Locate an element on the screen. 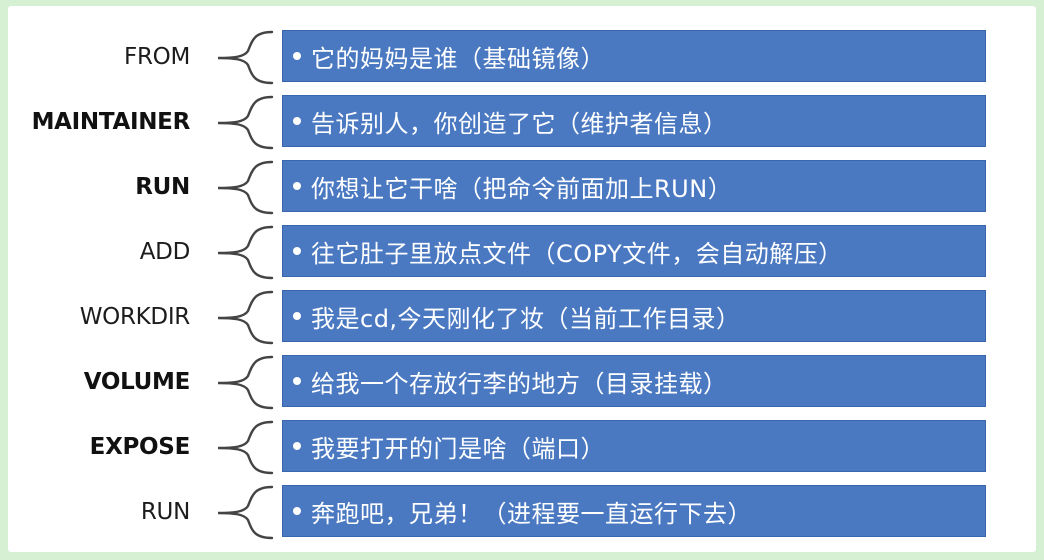  row-workdir: WORKDIR 我是cd,今天刚化了妆（当前工作目录） is located at coordinates (522, 320).